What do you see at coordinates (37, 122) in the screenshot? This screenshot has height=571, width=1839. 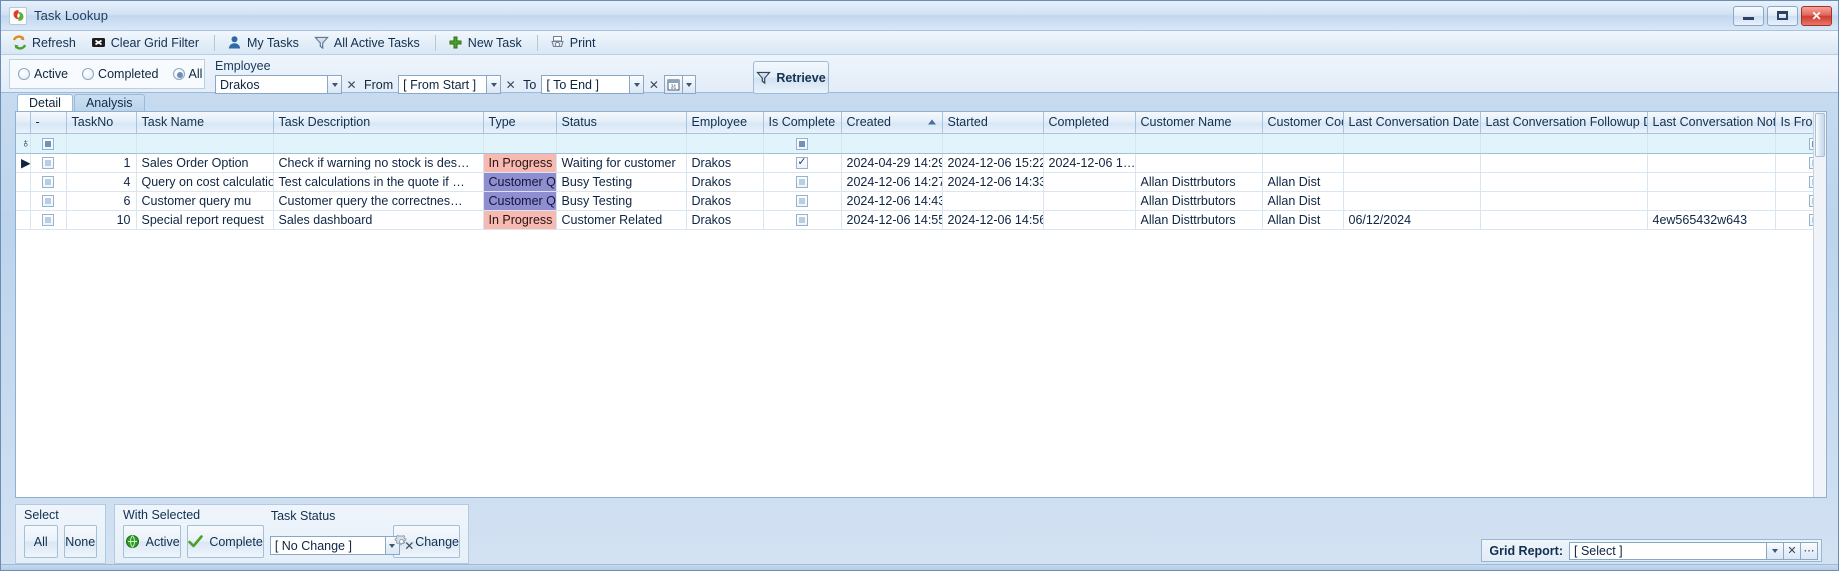 I see `grid-header-label-sel: -` at bounding box center [37, 122].